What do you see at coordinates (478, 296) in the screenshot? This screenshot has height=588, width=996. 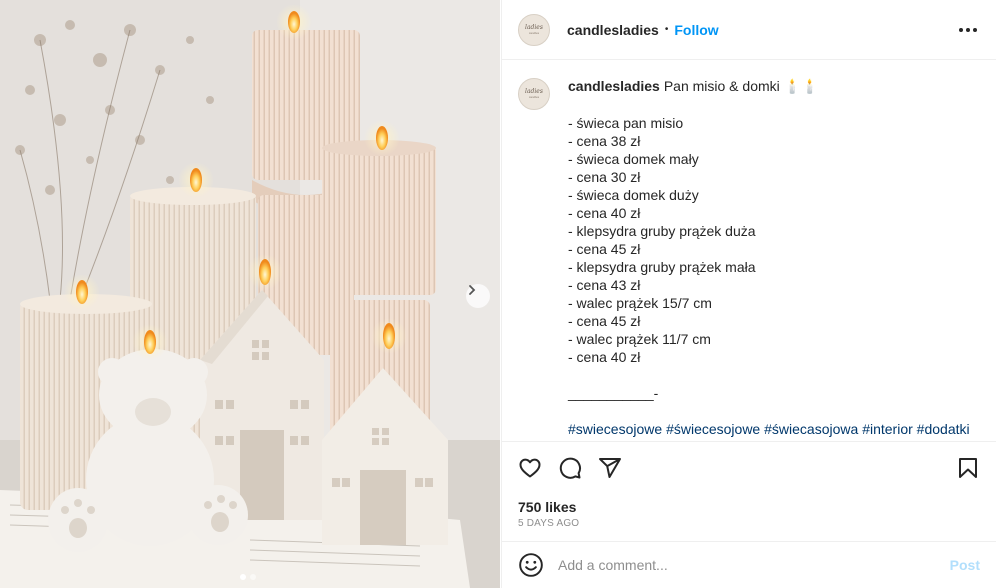 I see `next-slide-button` at bounding box center [478, 296].